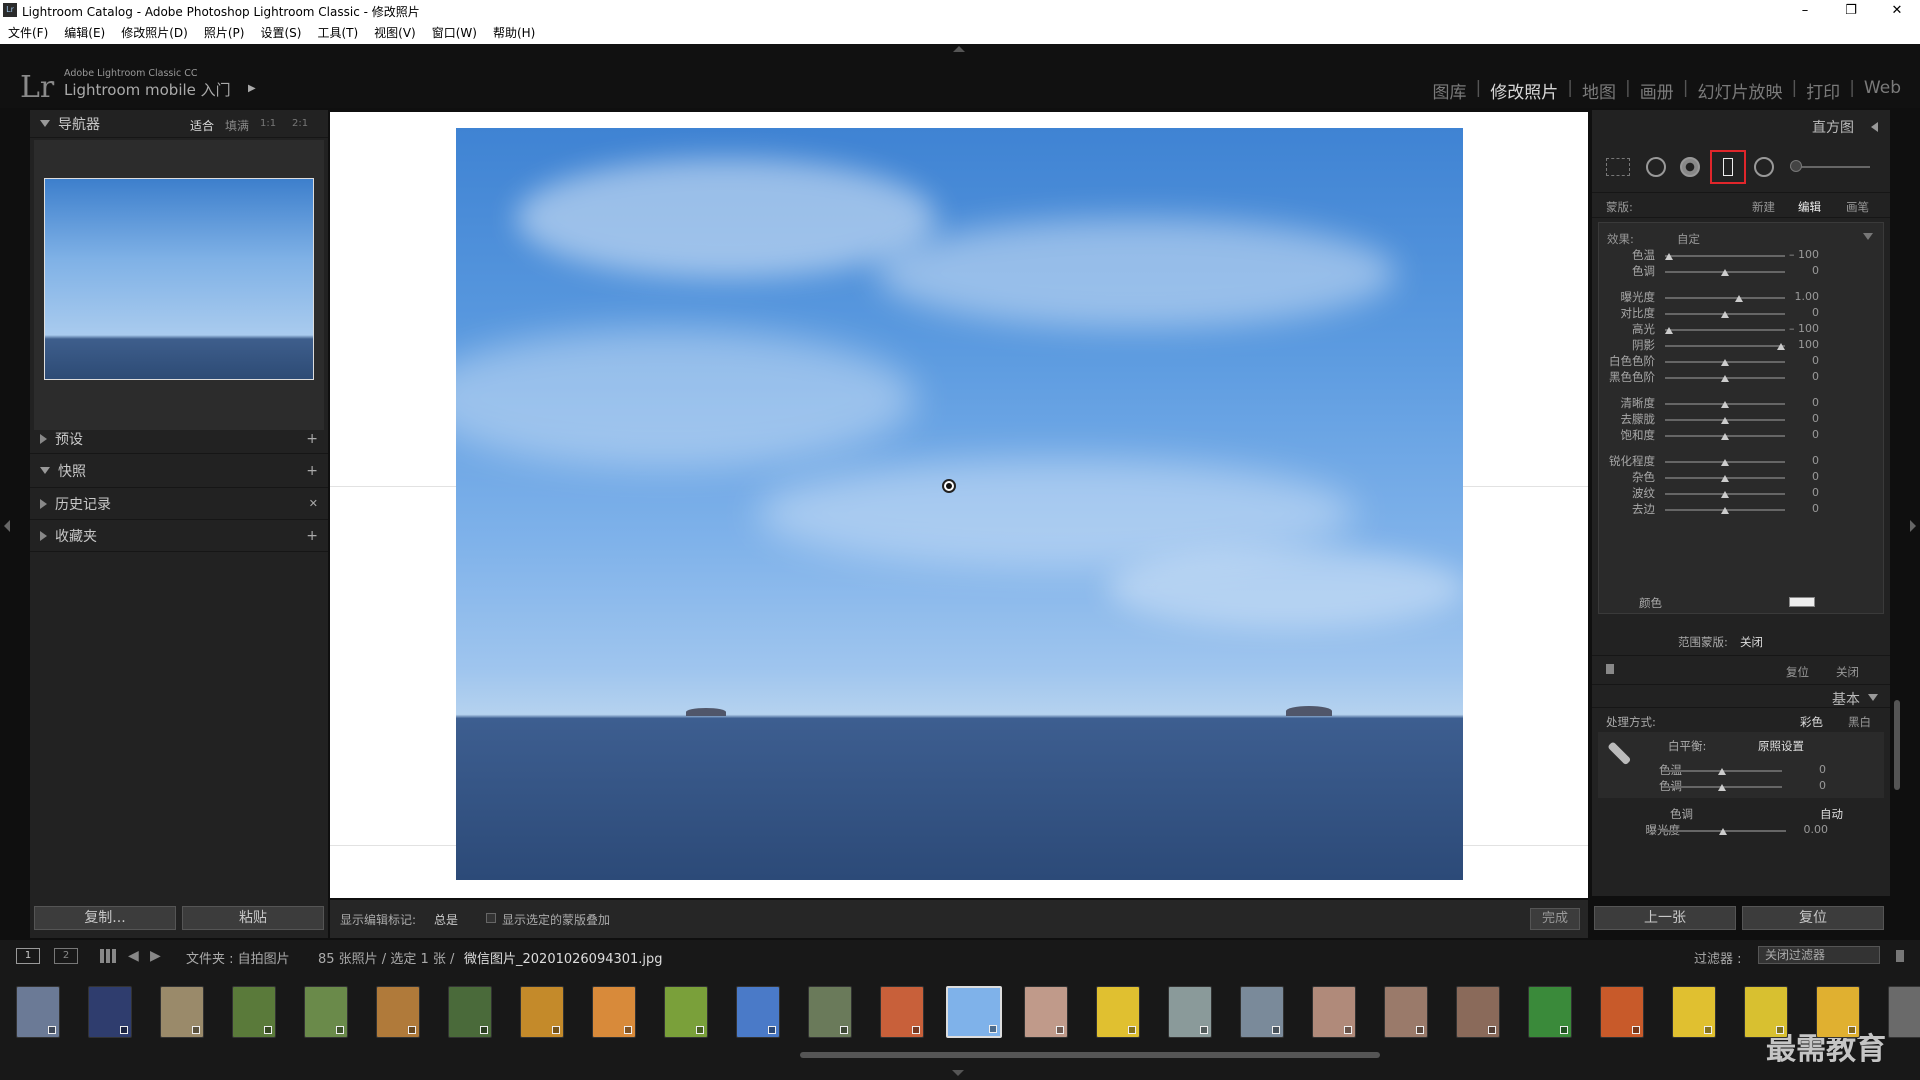 This screenshot has height=1080, width=1920. I want to click on expand-triangle-icon, so click(43, 535).